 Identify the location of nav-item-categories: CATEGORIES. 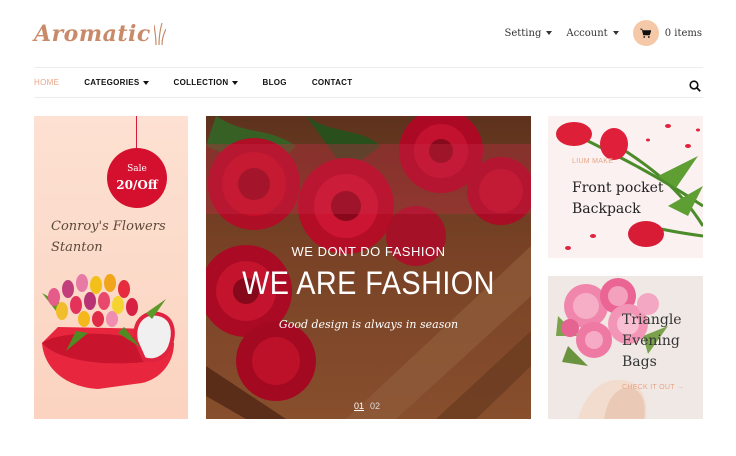
(116, 82).